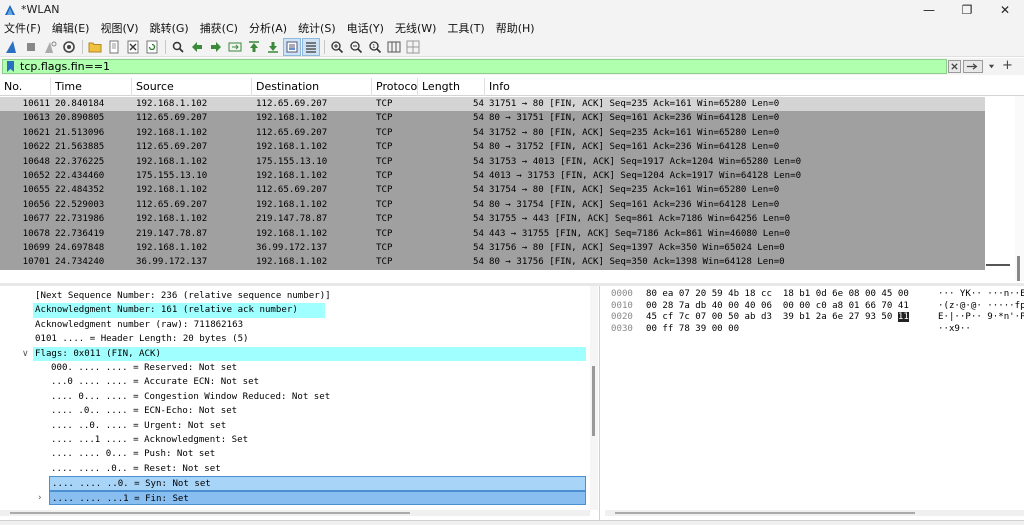  What do you see at coordinates (137, 426) in the screenshot?
I see `detail-tree-item: .... ..0. .... = Urgent: Not set` at bounding box center [137, 426].